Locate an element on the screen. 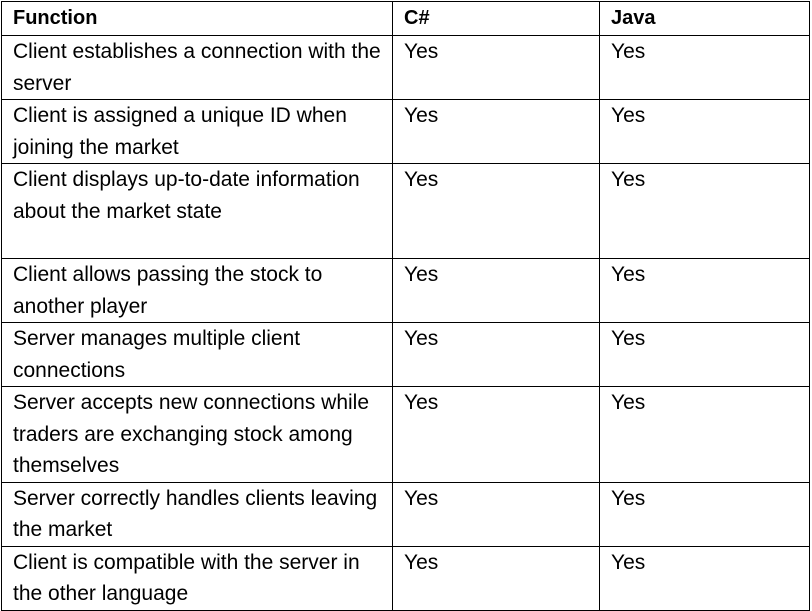  header-csharp: C# is located at coordinates (496, 18).